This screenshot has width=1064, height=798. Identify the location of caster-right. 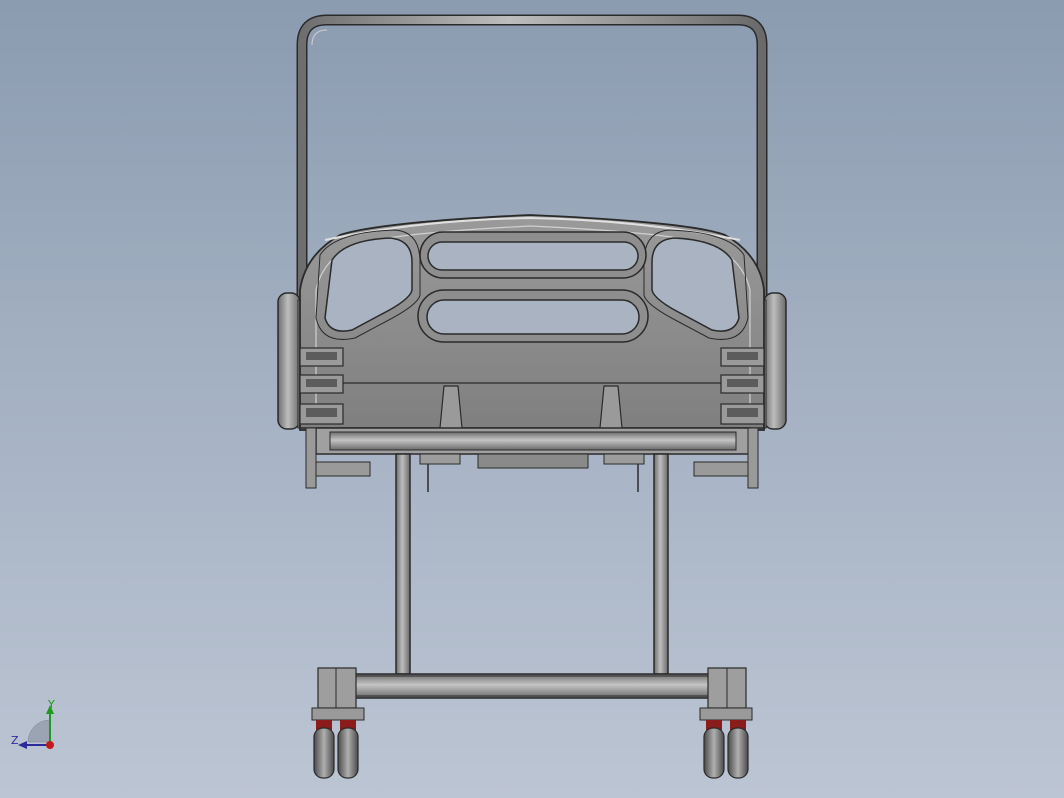
(726, 743).